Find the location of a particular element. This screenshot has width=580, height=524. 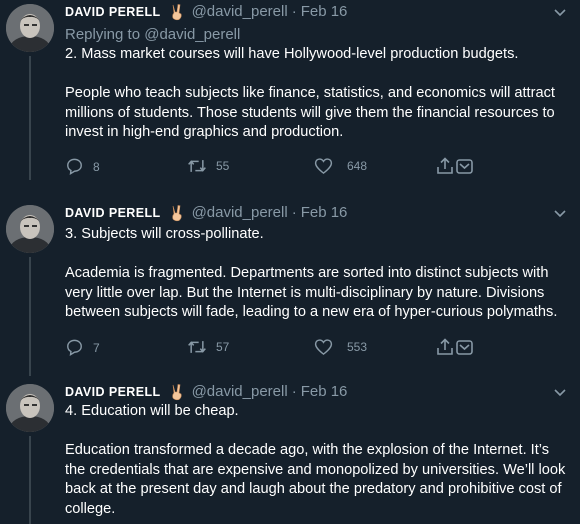

retweet-button: 57 is located at coordinates (208, 347).